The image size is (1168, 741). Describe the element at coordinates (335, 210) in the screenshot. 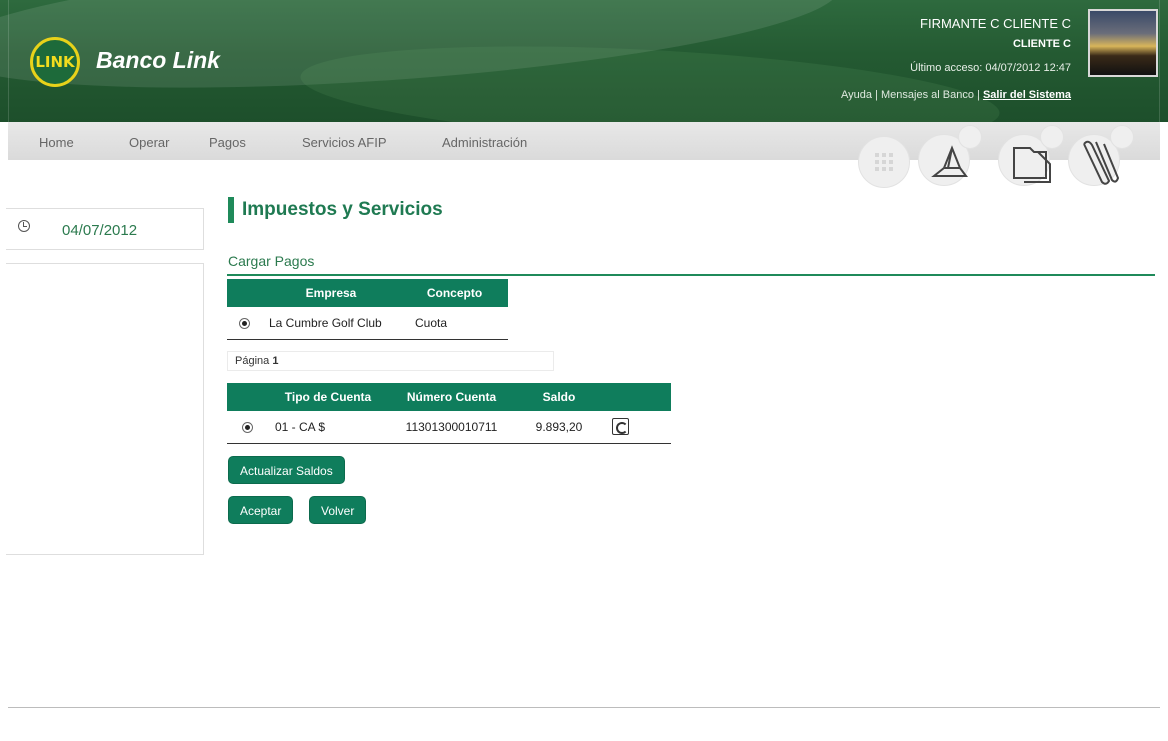

I see `page-title: Impuestos y Servicios` at that location.